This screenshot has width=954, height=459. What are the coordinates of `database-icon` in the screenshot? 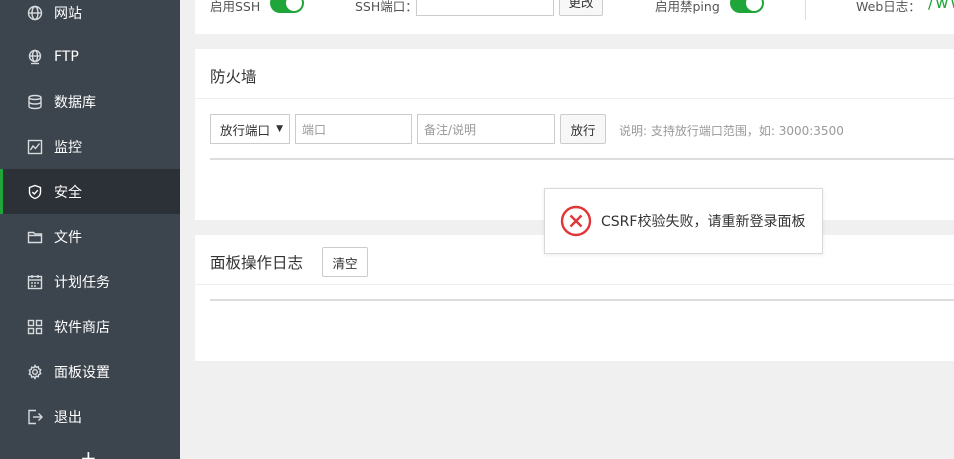 It's located at (35, 102).